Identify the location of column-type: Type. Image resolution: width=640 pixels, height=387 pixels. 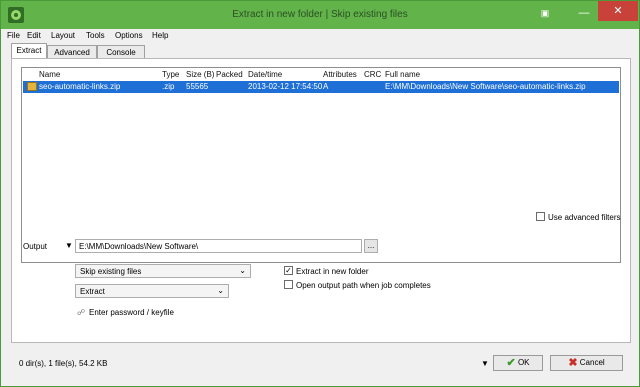
(170, 74).